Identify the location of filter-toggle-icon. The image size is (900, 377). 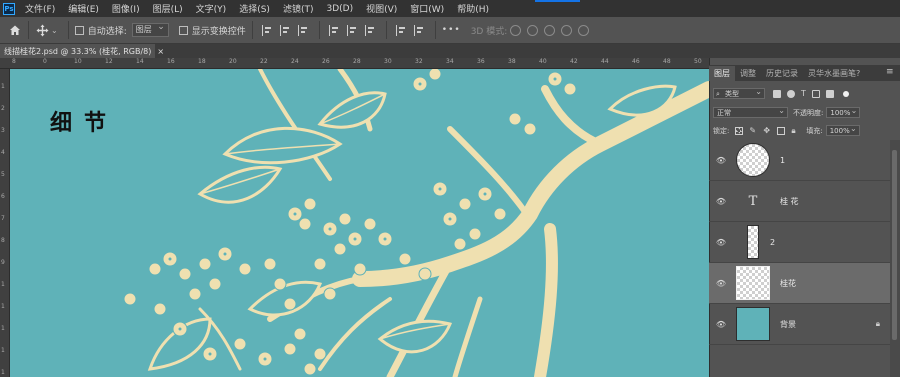
(845, 93).